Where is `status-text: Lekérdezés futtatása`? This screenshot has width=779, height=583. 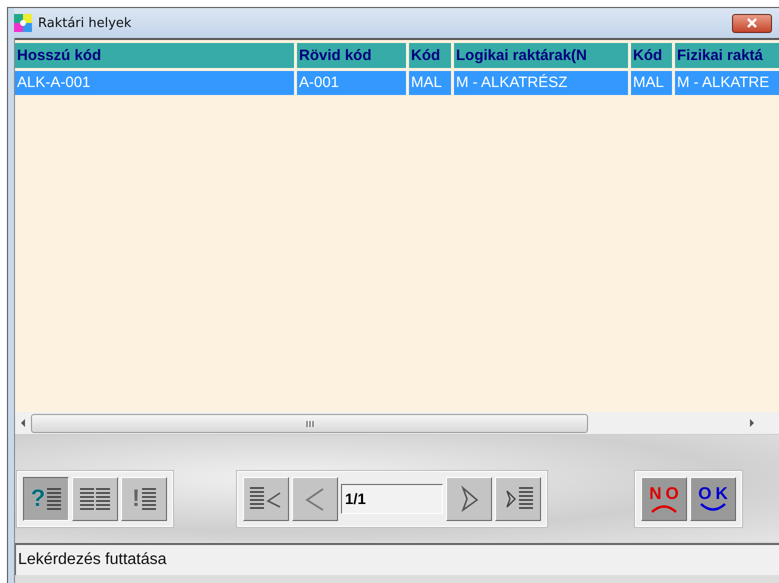 status-text: Lekérdezés futtatása is located at coordinates (92, 560).